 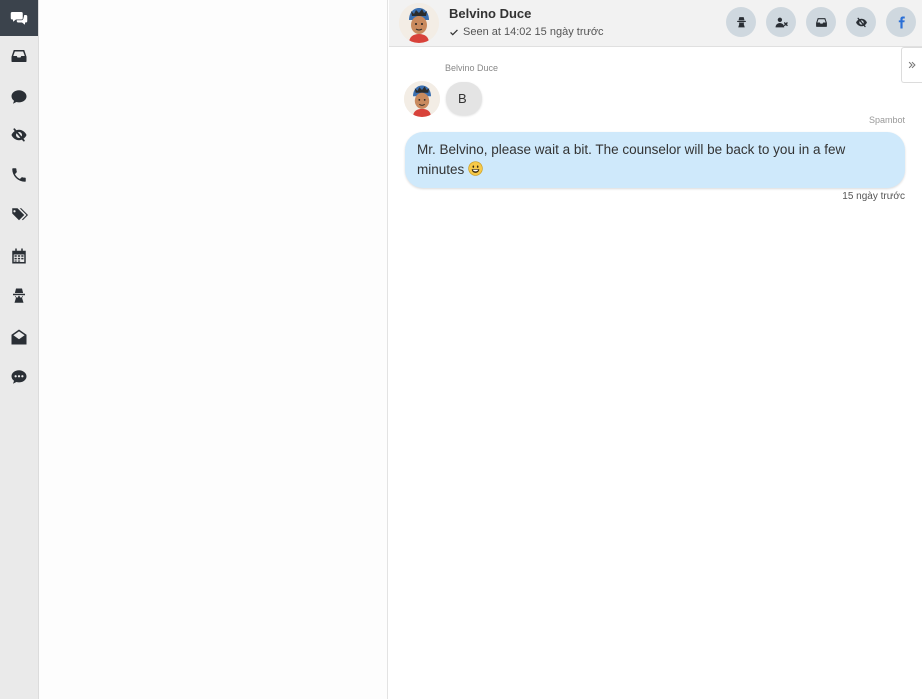 I want to click on remove-user-button, so click(x=781, y=22).